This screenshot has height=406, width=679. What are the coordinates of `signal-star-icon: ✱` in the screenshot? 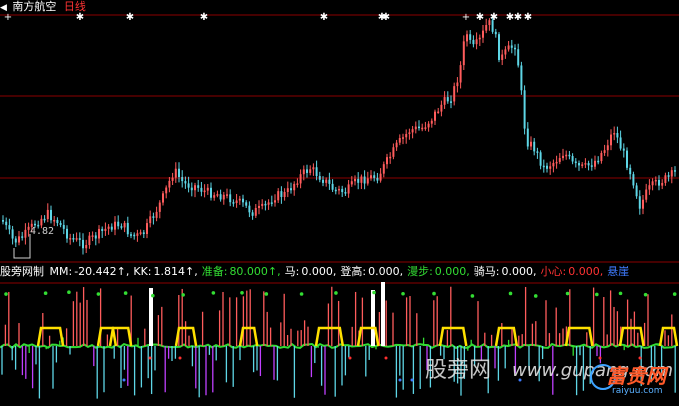 It's located at (130, 17).